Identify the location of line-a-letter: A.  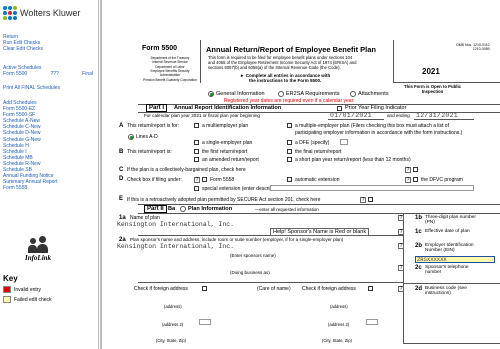
(121, 126).